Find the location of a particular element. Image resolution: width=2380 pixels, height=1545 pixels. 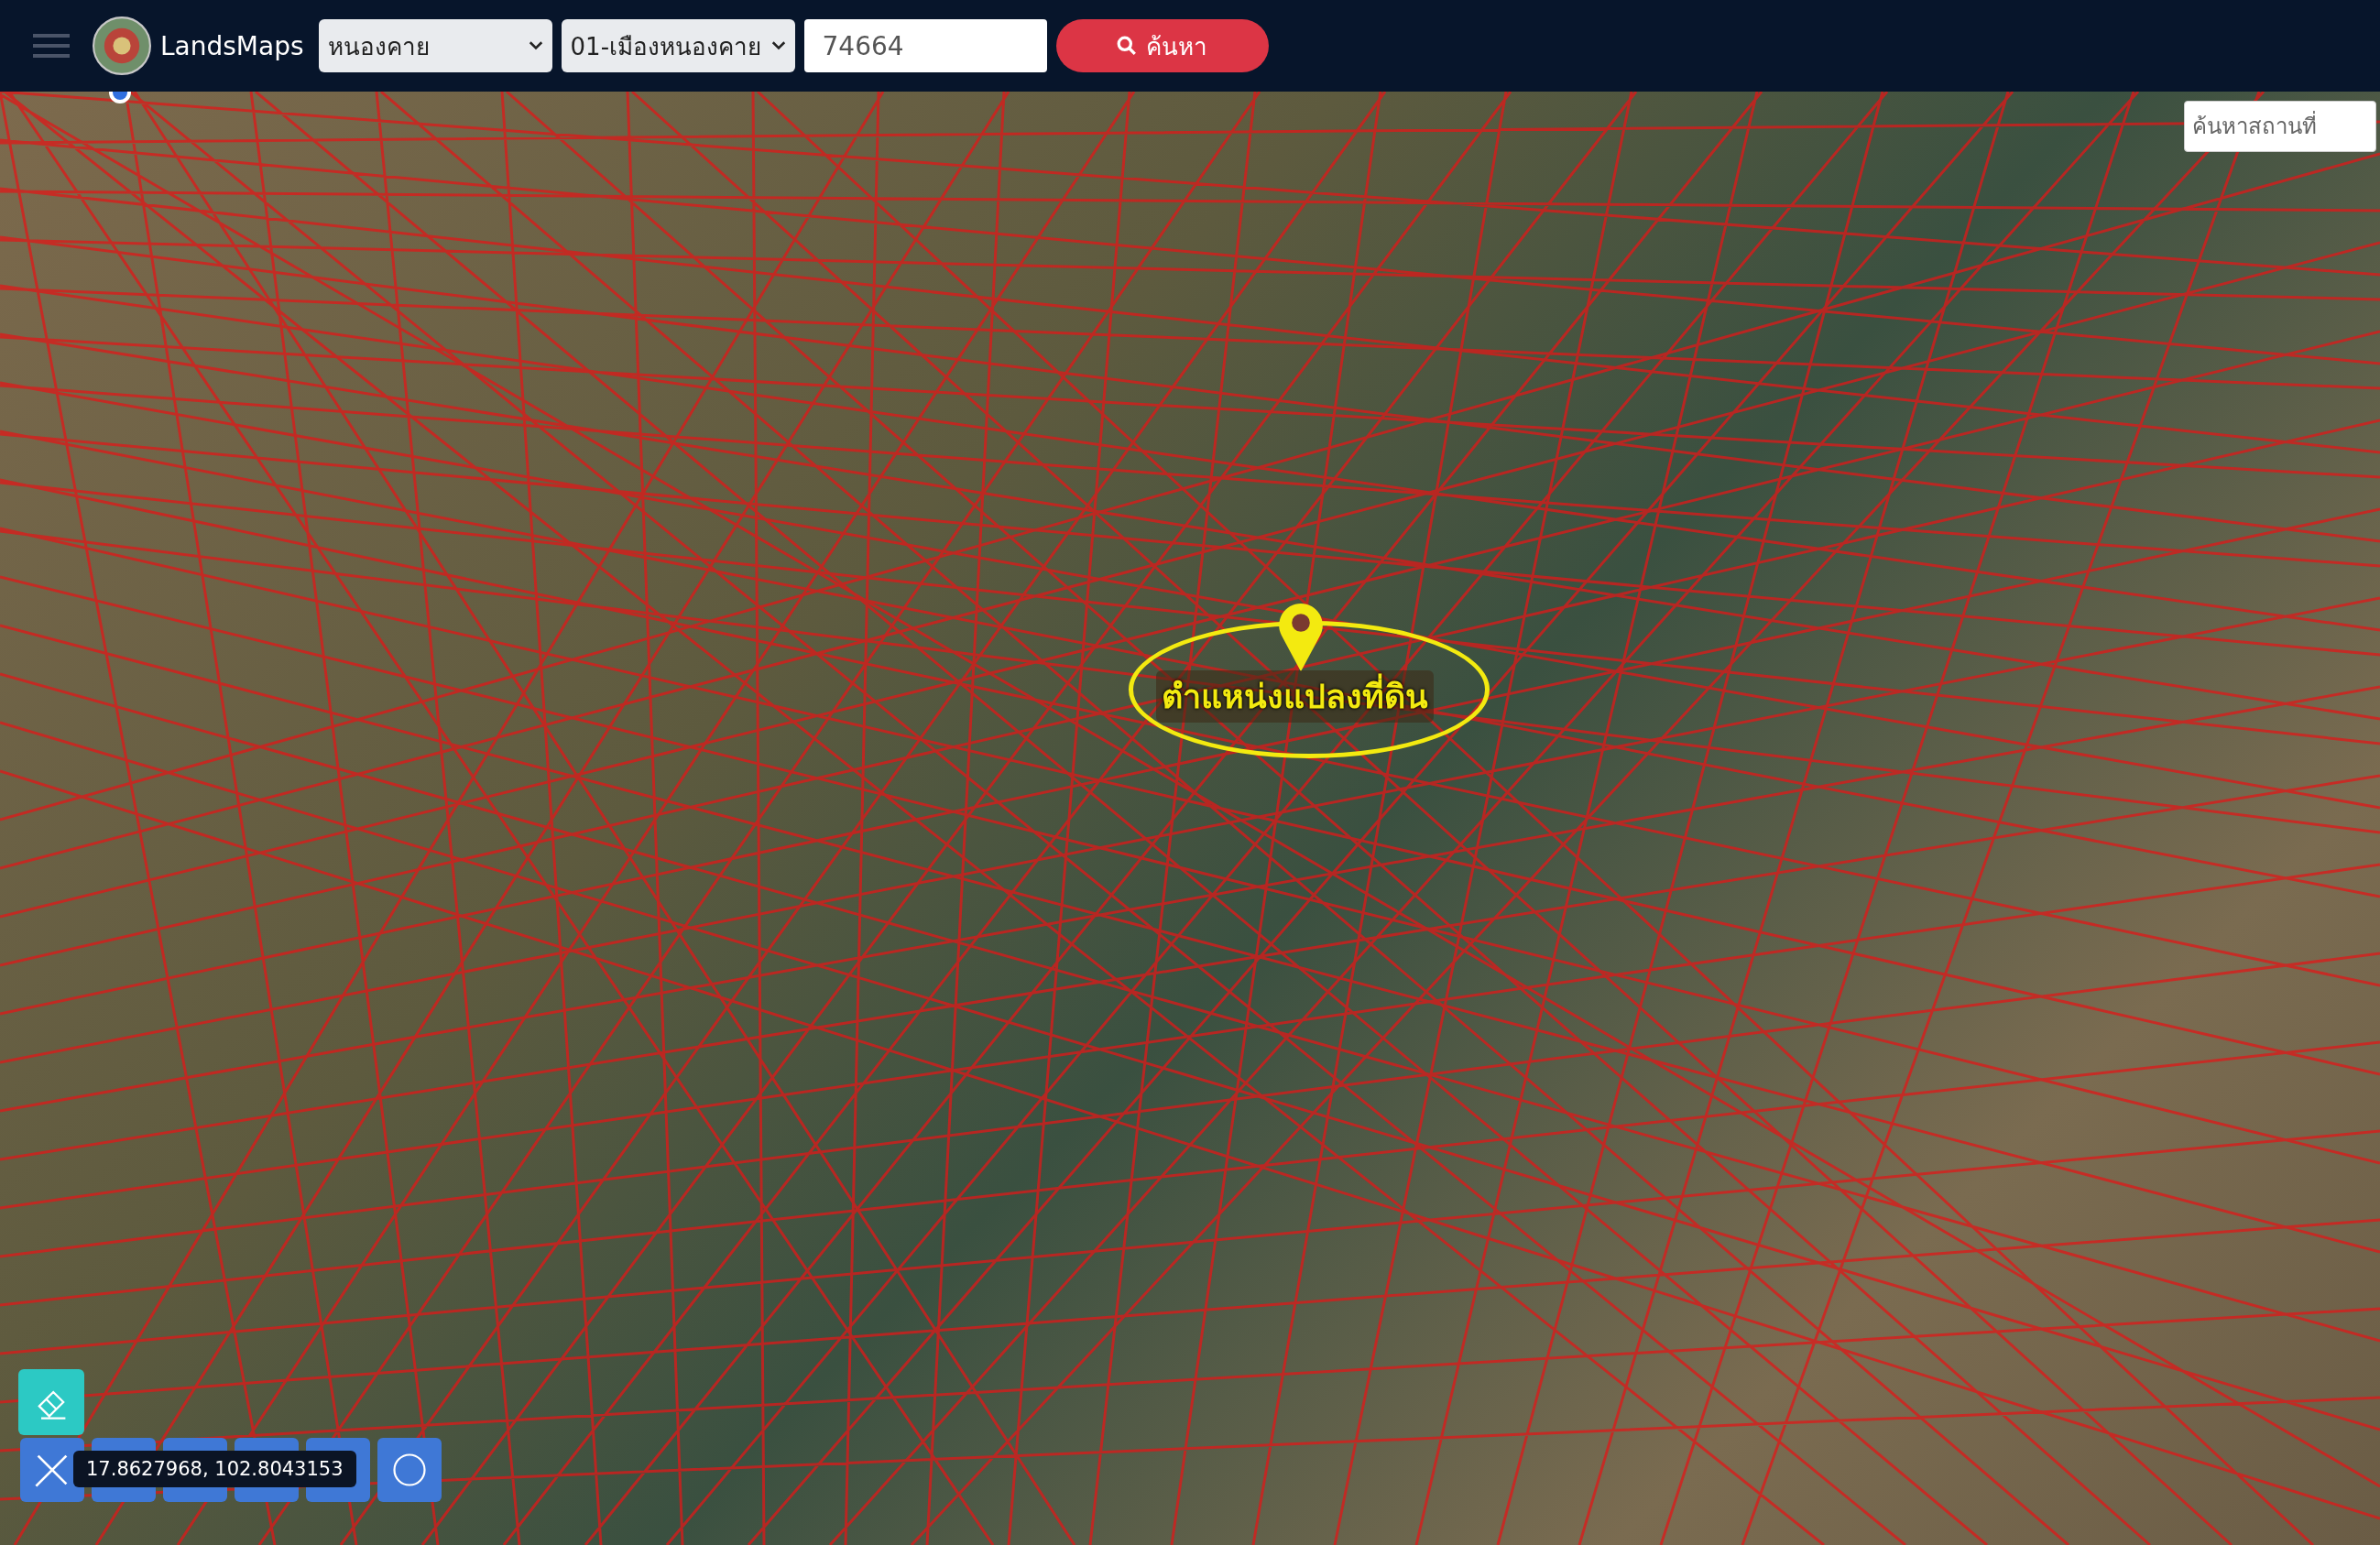

parcel-location-label: ตำแหน่งแปลงที่ดิน is located at coordinates (1295, 696).